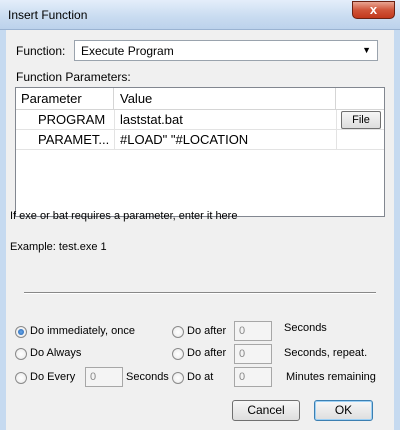  I want to click on grid-header: Parameter Value, so click(200, 99).